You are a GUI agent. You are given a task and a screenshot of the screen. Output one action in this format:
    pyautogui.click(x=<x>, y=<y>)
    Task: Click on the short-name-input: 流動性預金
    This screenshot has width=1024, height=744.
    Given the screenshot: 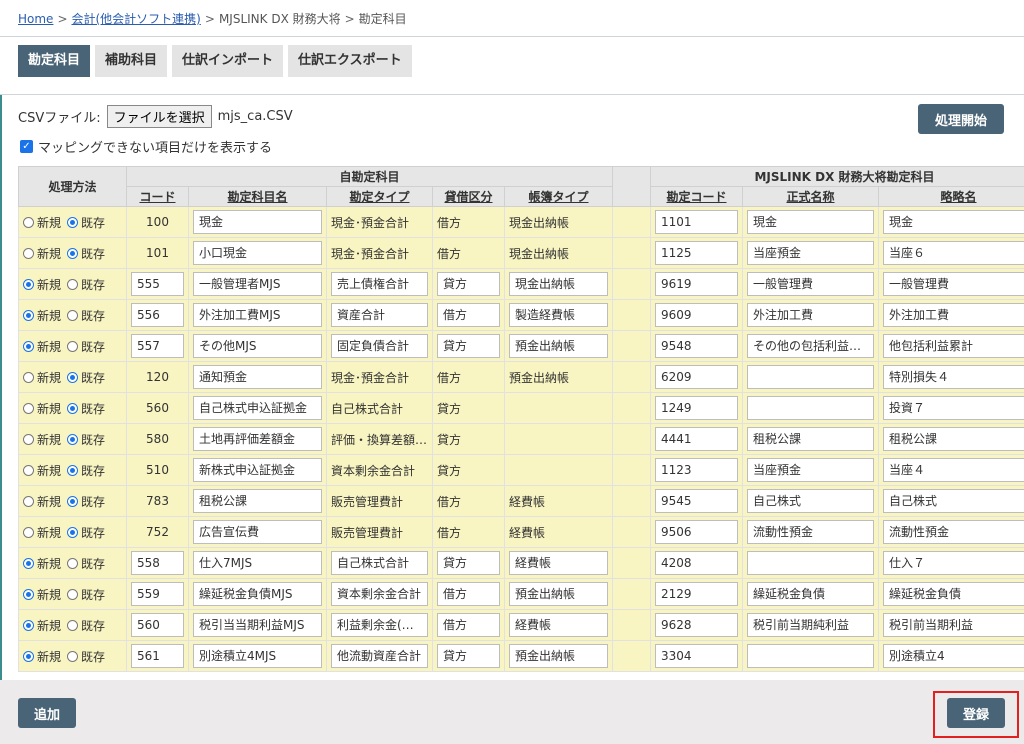 What is the action you would take?
    pyautogui.click(x=953, y=532)
    